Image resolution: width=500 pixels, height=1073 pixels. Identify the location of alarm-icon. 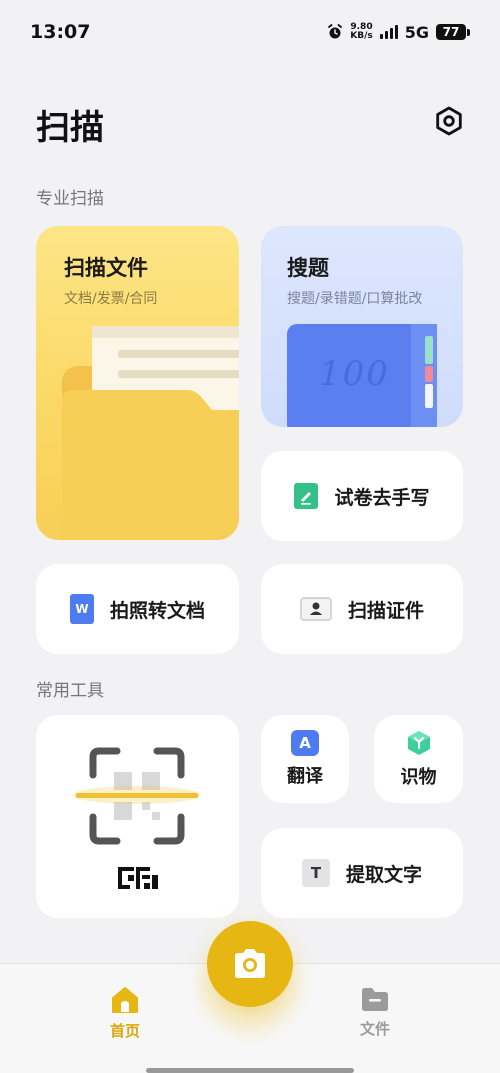
(335, 31).